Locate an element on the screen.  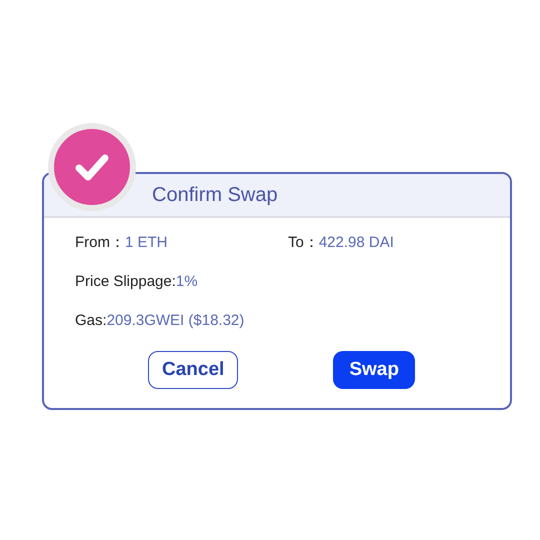
field-value: 1% is located at coordinates (187, 282).